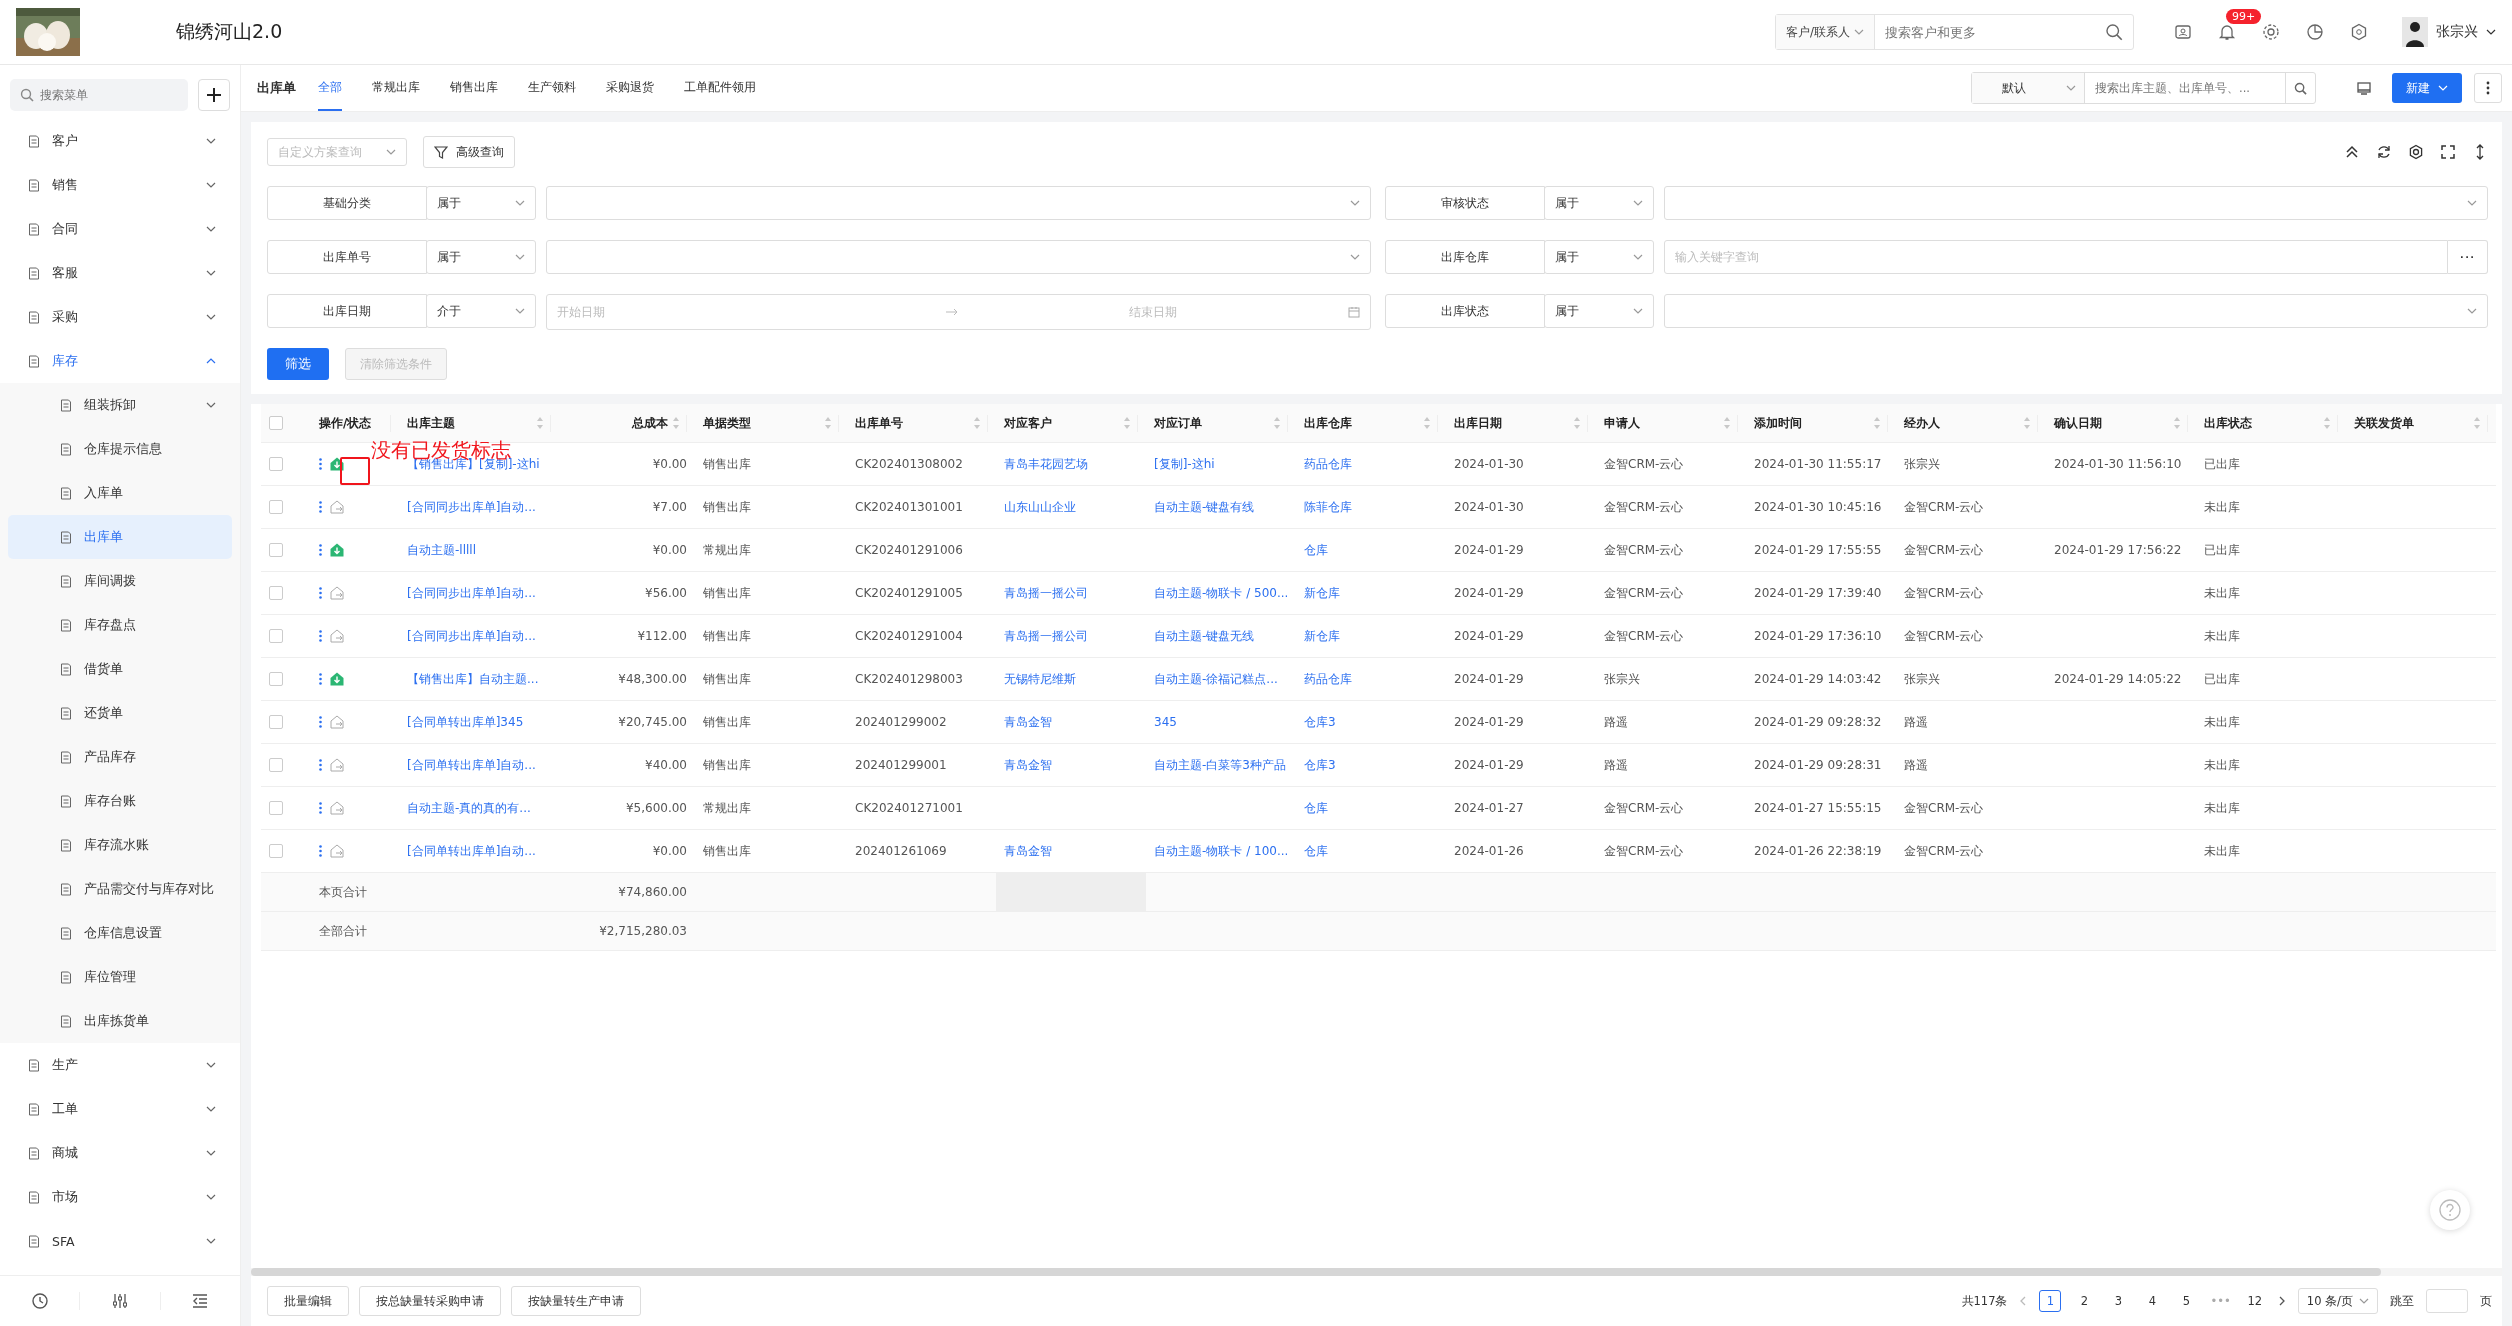 Image resolution: width=2512 pixels, height=1326 pixels. I want to click on table-link: 自动主题-lllll, so click(441, 549).